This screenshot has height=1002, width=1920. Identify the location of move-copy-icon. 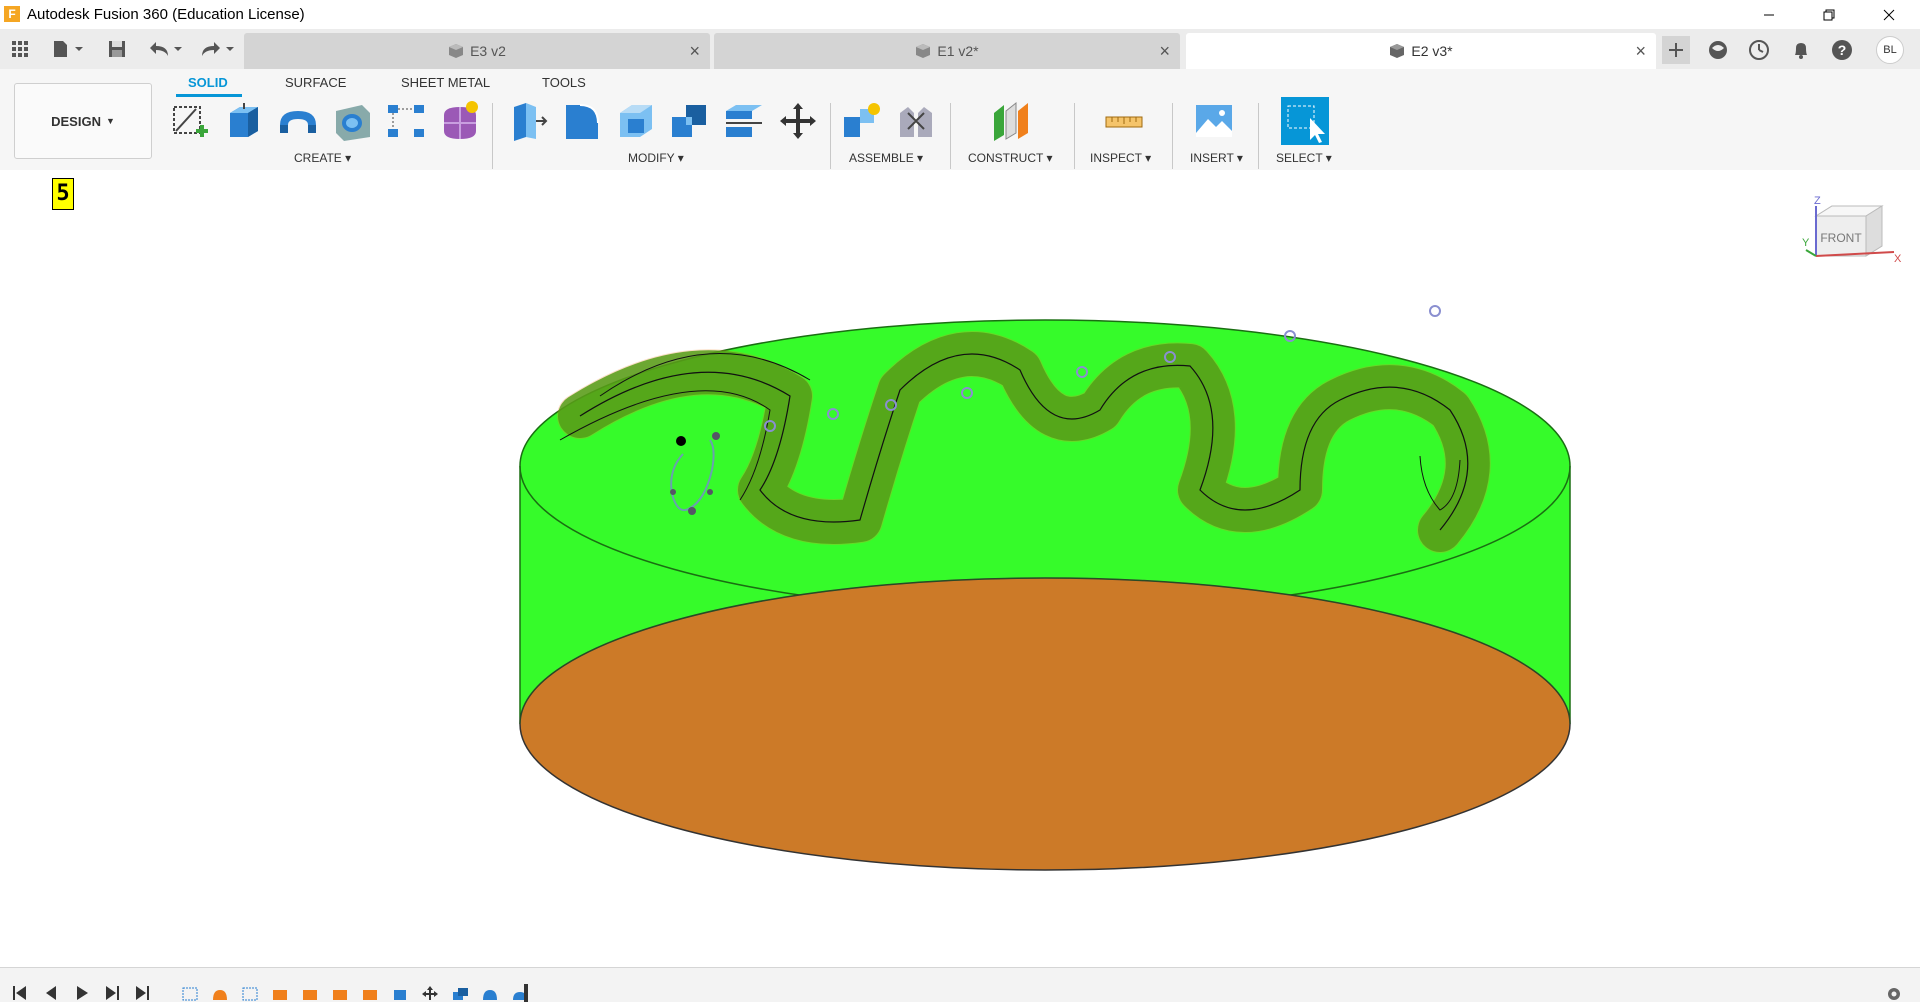
(798, 121).